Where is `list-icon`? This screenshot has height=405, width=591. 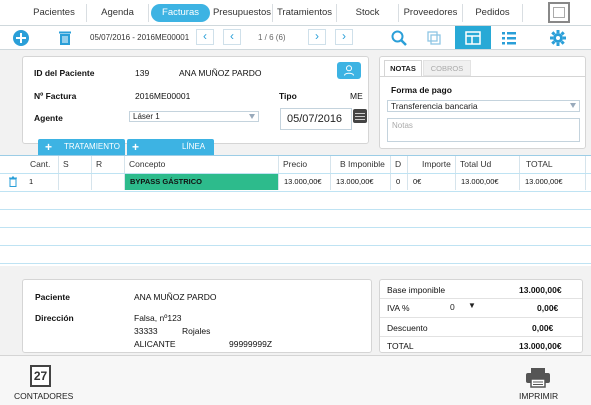
list-icon is located at coordinates (509, 38).